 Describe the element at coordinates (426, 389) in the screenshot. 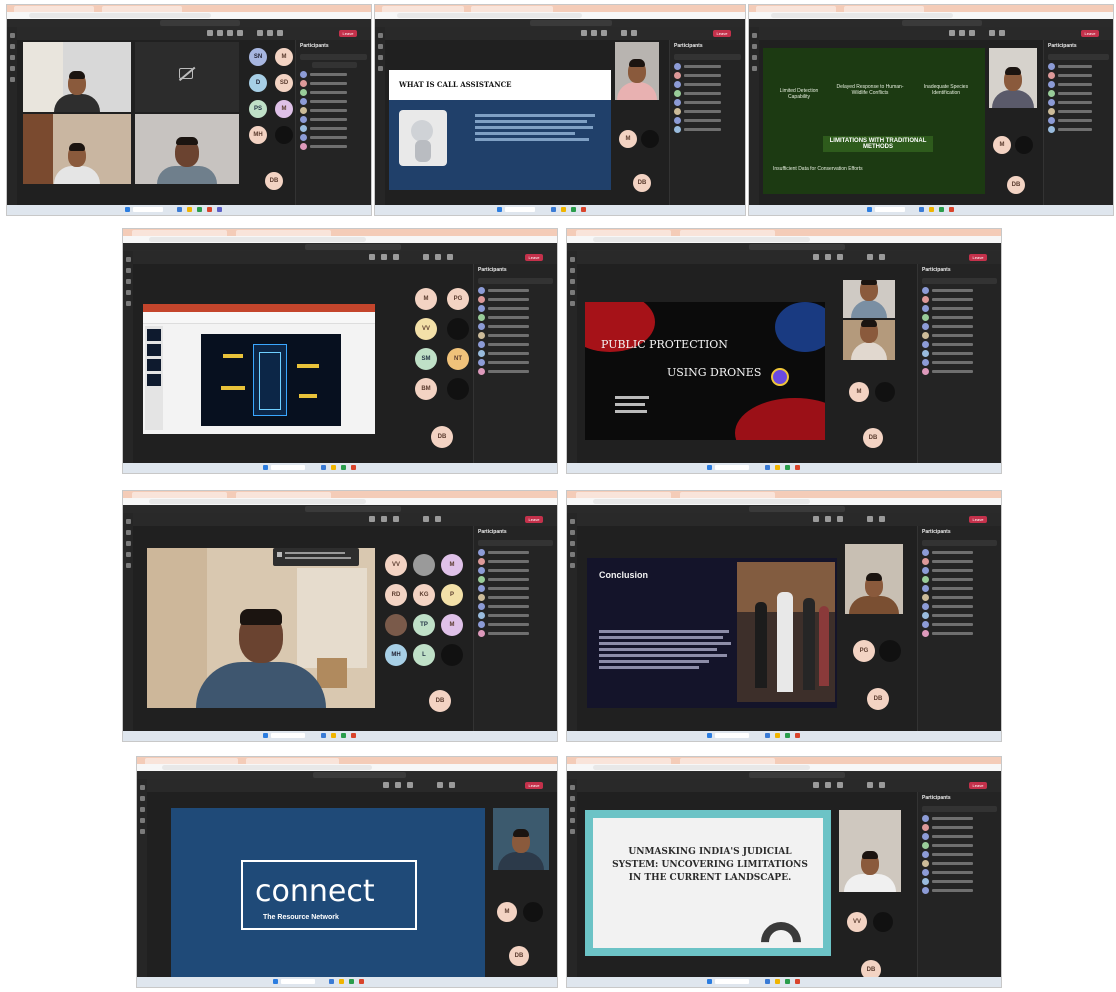

I see `avatar: BM` at that location.